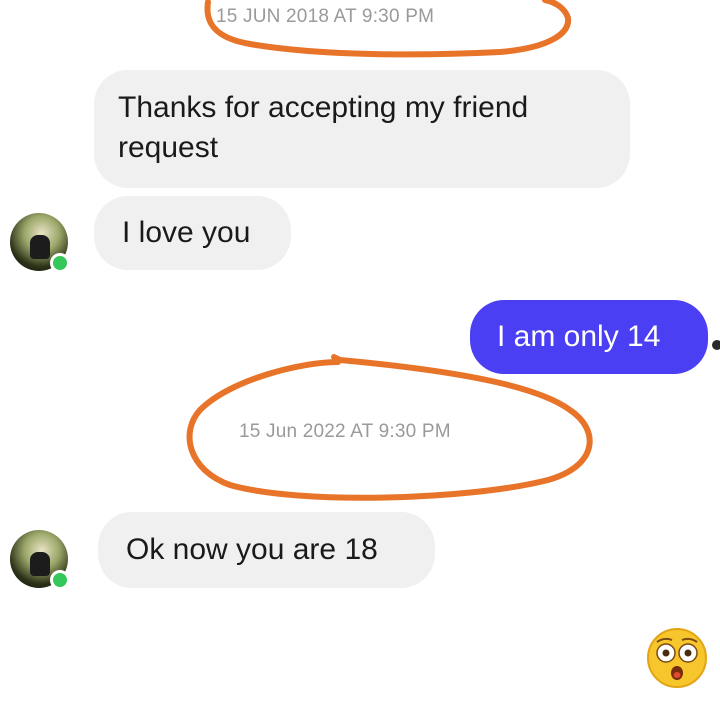 This screenshot has width=720, height=717. Describe the element at coordinates (677, 658) in the screenshot. I see `flushed-face-icon` at that location.